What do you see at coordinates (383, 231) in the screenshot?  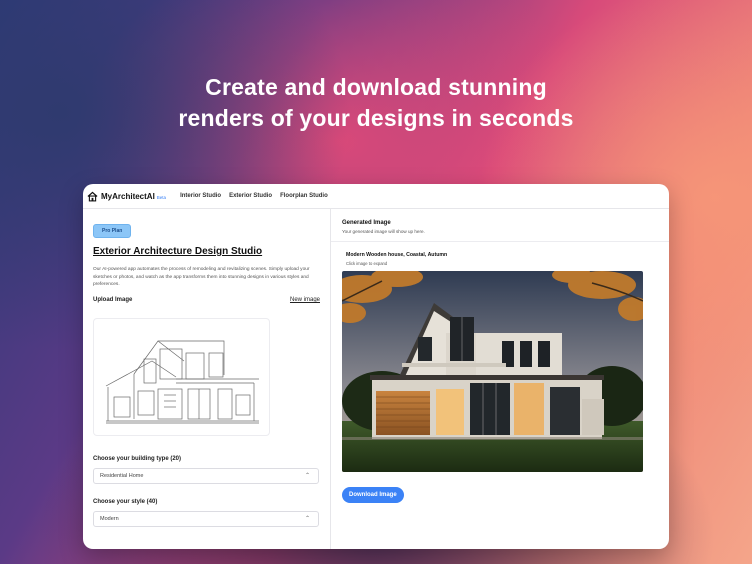 I see `generated-image-subtitle: Your generated image will show up here.` at bounding box center [383, 231].